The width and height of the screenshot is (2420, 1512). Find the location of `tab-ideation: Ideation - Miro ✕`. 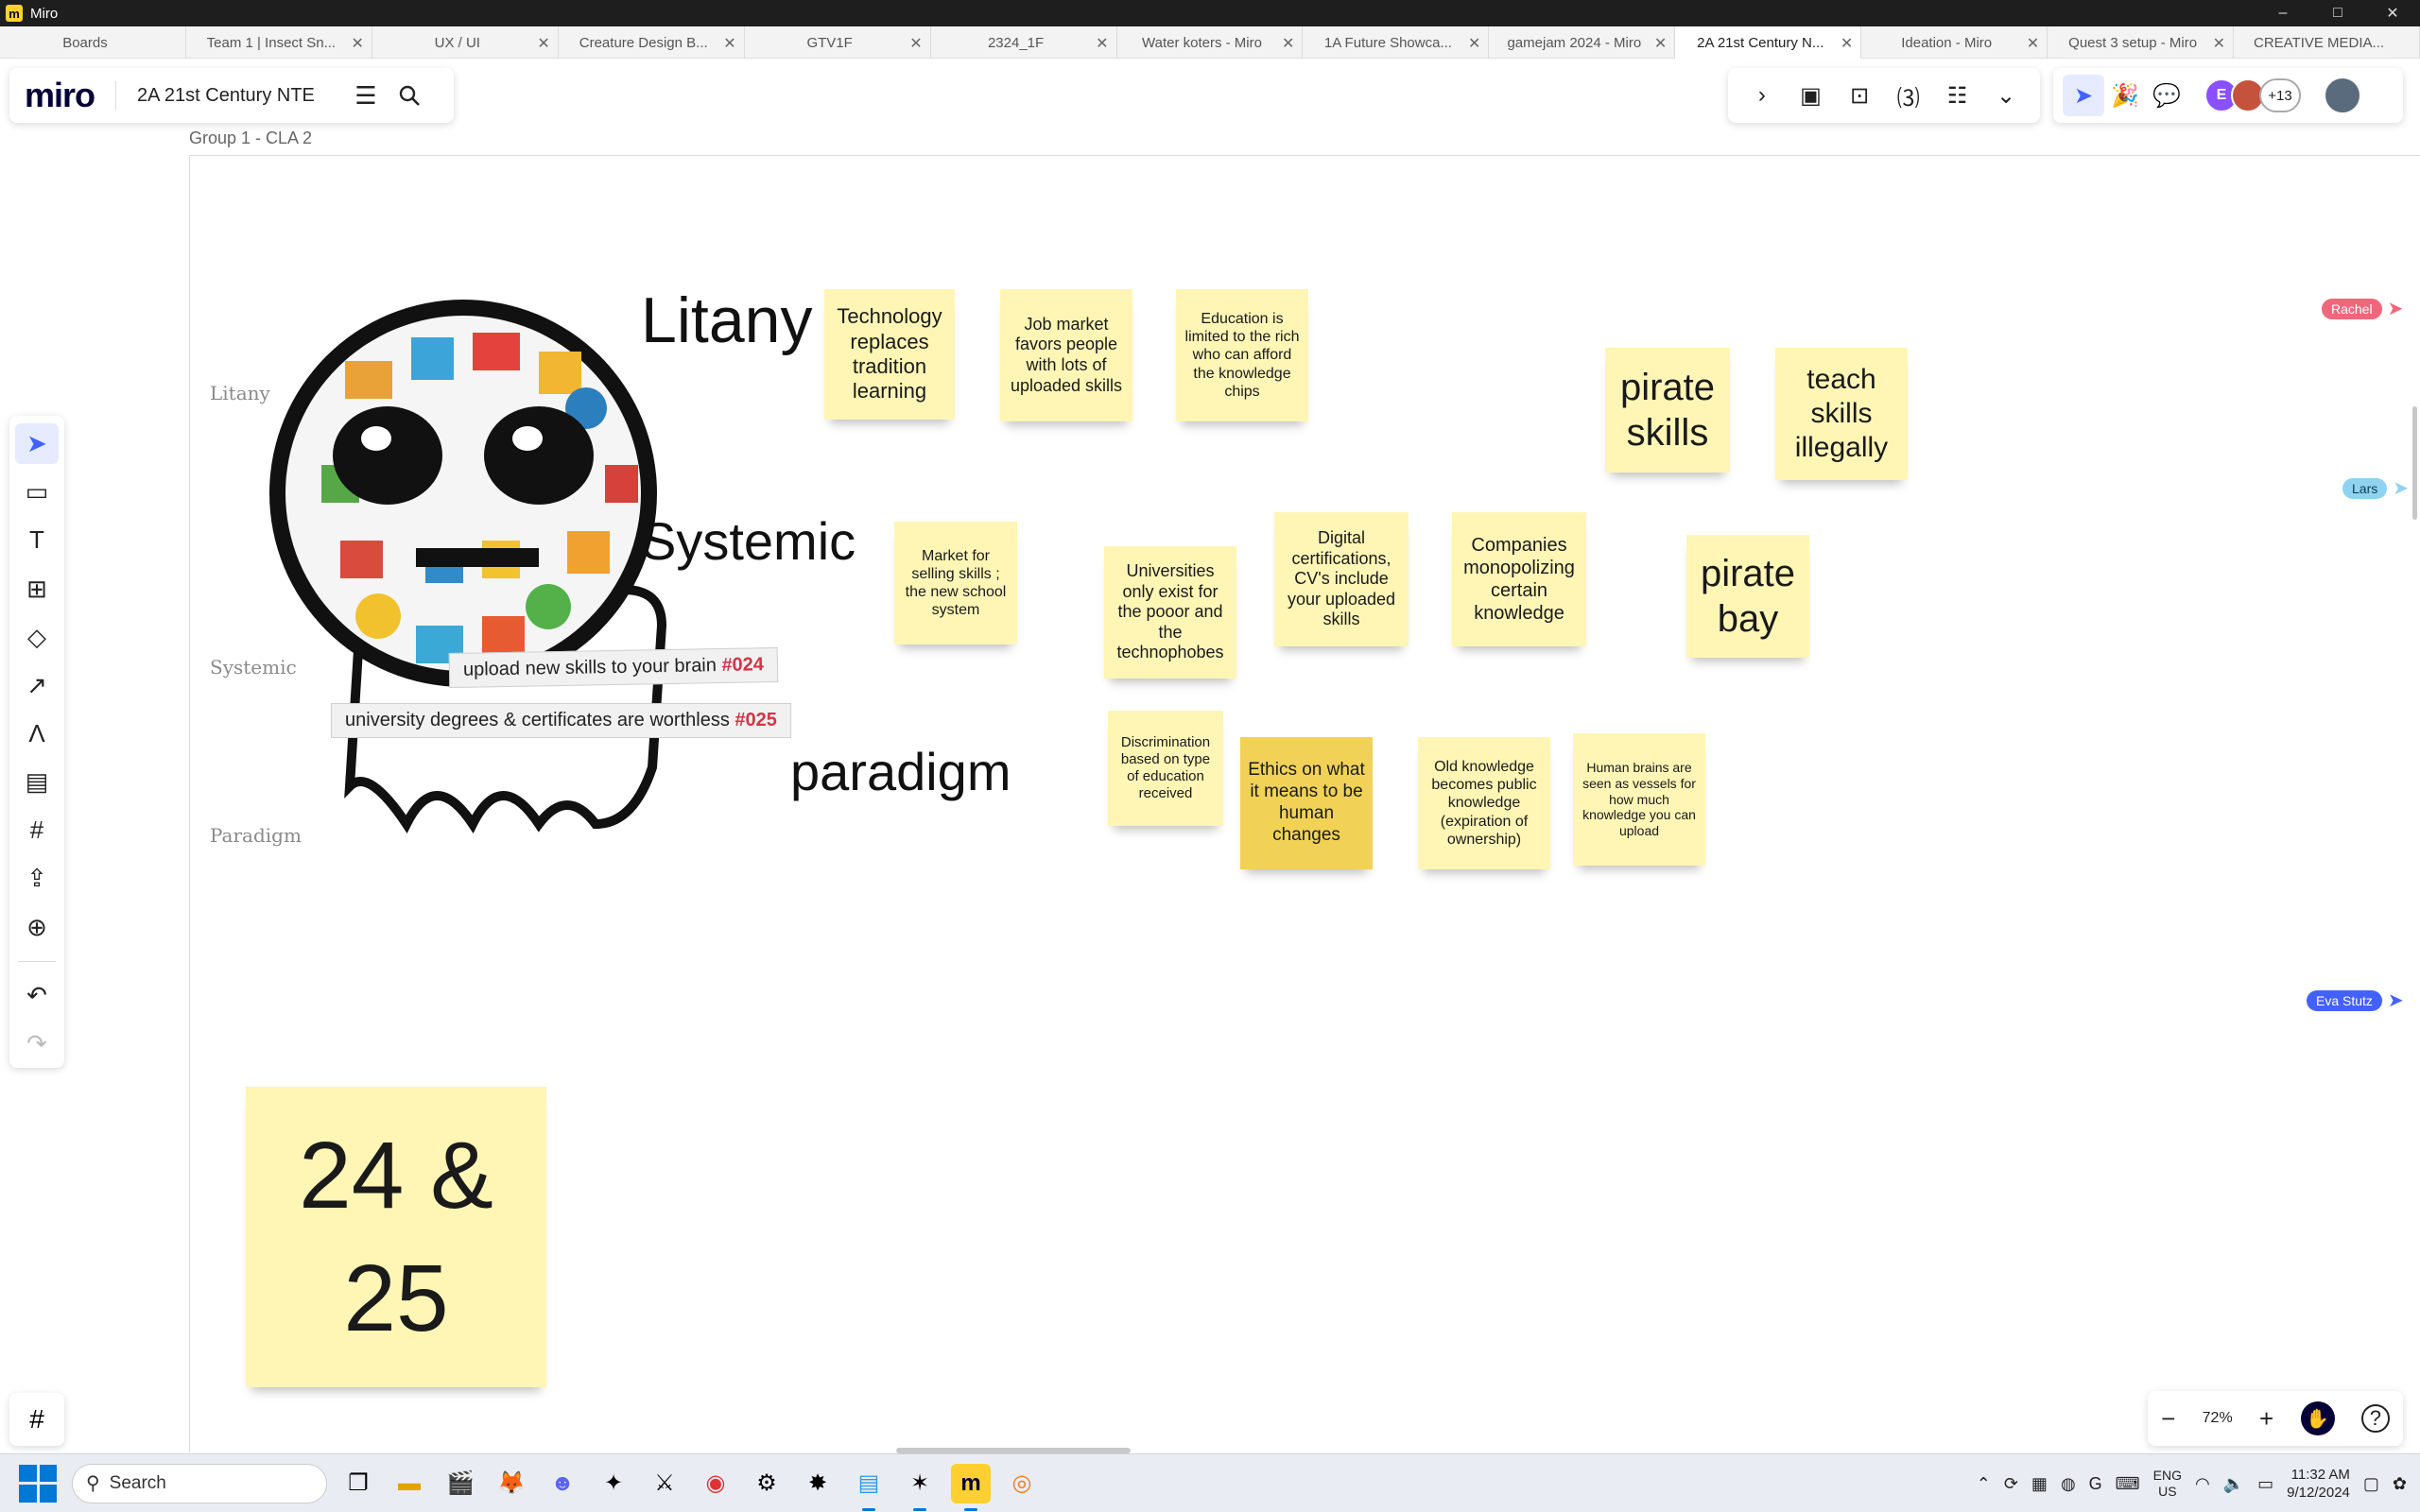

tab-ideation: Ideation - Miro ✕ is located at coordinates (1954, 42).